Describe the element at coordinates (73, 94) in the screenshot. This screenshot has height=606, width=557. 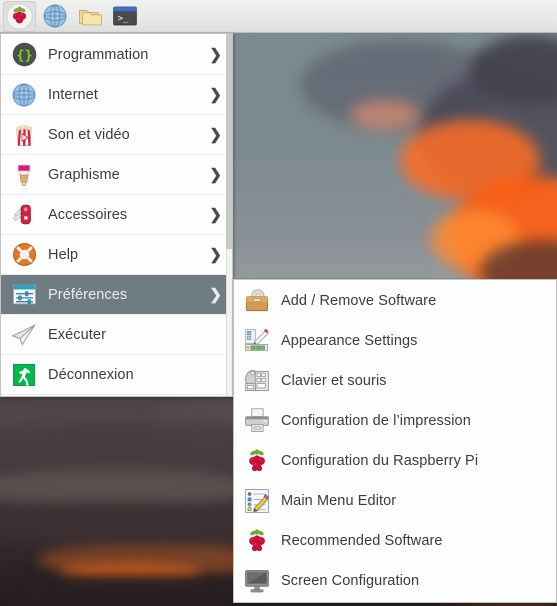
I see `menu-item-label: Internet` at that location.